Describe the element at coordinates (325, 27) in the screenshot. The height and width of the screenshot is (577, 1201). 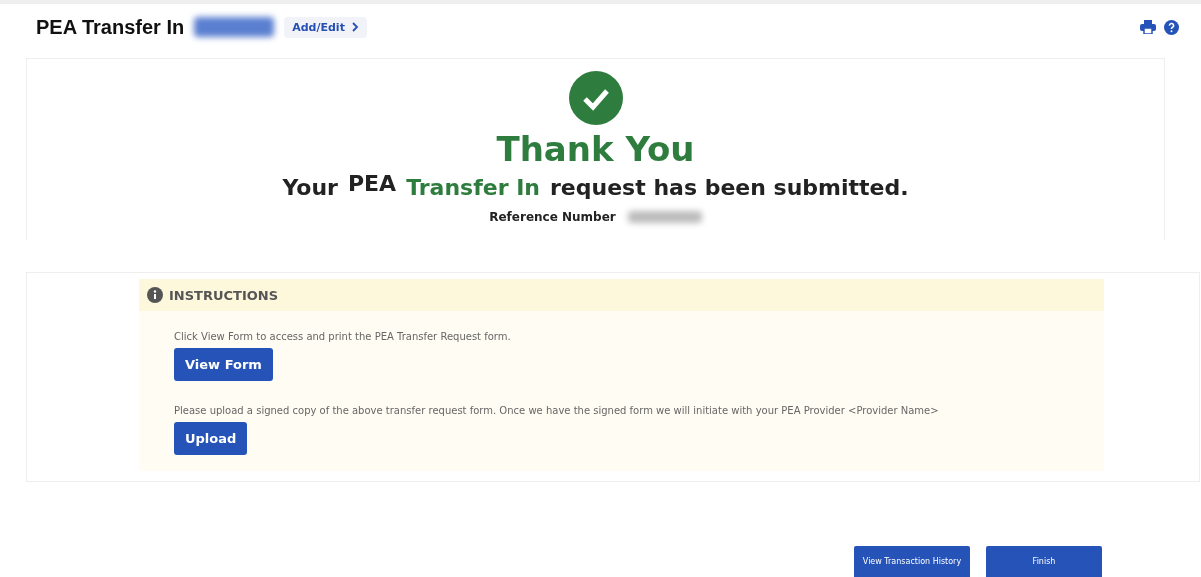
I see `add-edit-link: Add/Edit` at that location.